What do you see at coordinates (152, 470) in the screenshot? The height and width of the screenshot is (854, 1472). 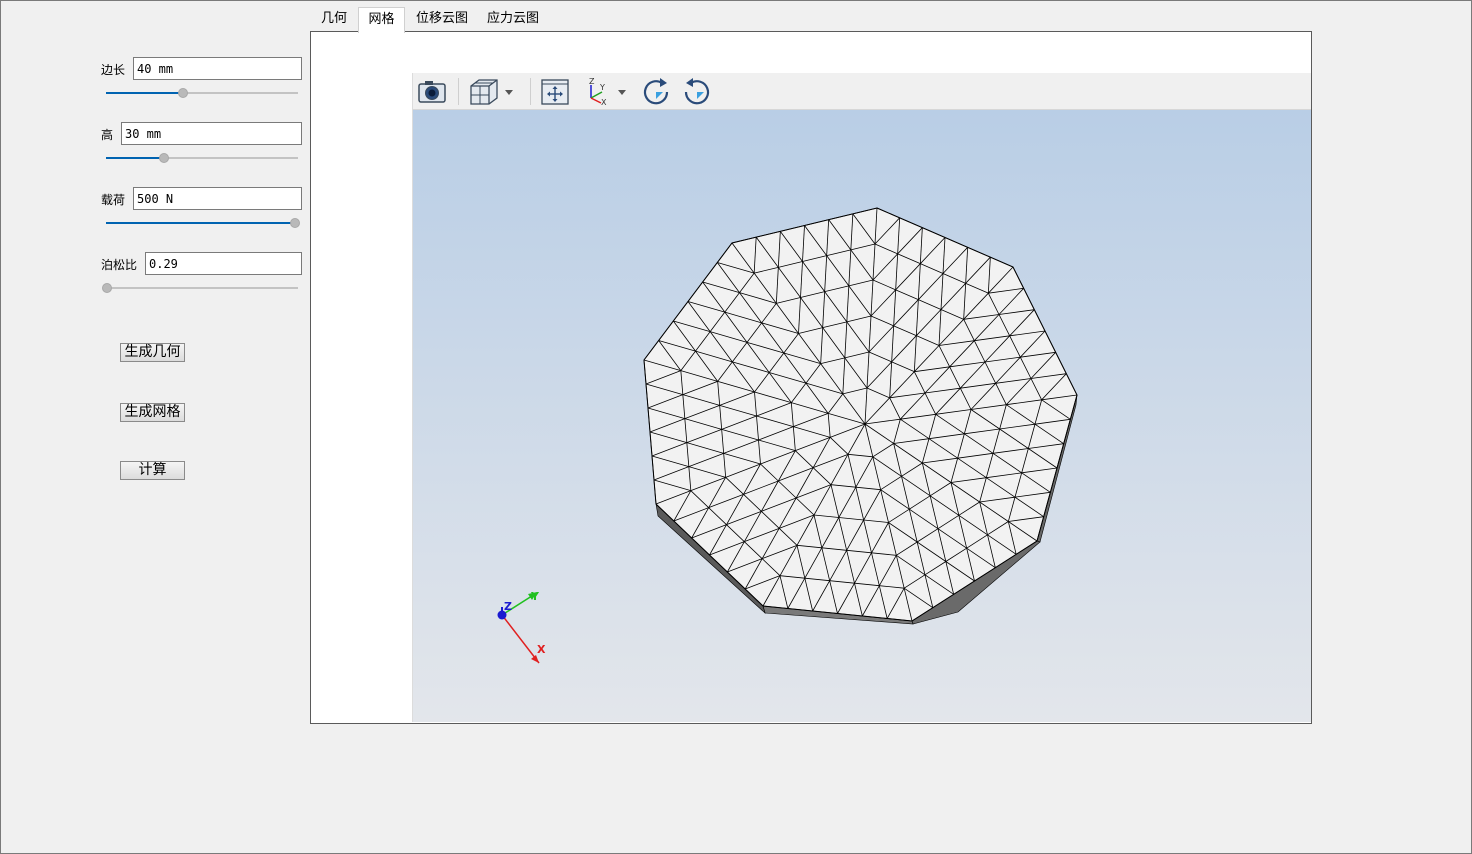 I see `compute-button: 计算` at bounding box center [152, 470].